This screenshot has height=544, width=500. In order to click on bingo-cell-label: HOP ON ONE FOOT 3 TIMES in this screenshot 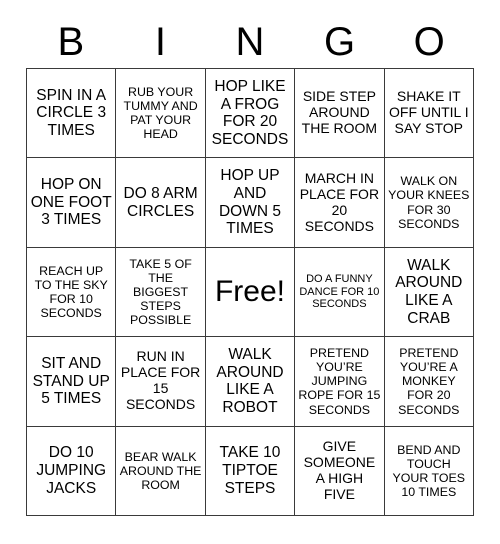, I will do `click(71, 202)`.